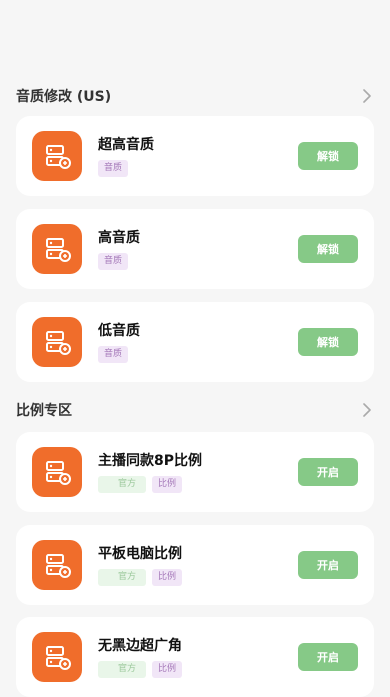 Image resolution: width=390 pixels, height=697 pixels. Describe the element at coordinates (44, 411) in the screenshot. I see `section-title: 比例专区` at that location.